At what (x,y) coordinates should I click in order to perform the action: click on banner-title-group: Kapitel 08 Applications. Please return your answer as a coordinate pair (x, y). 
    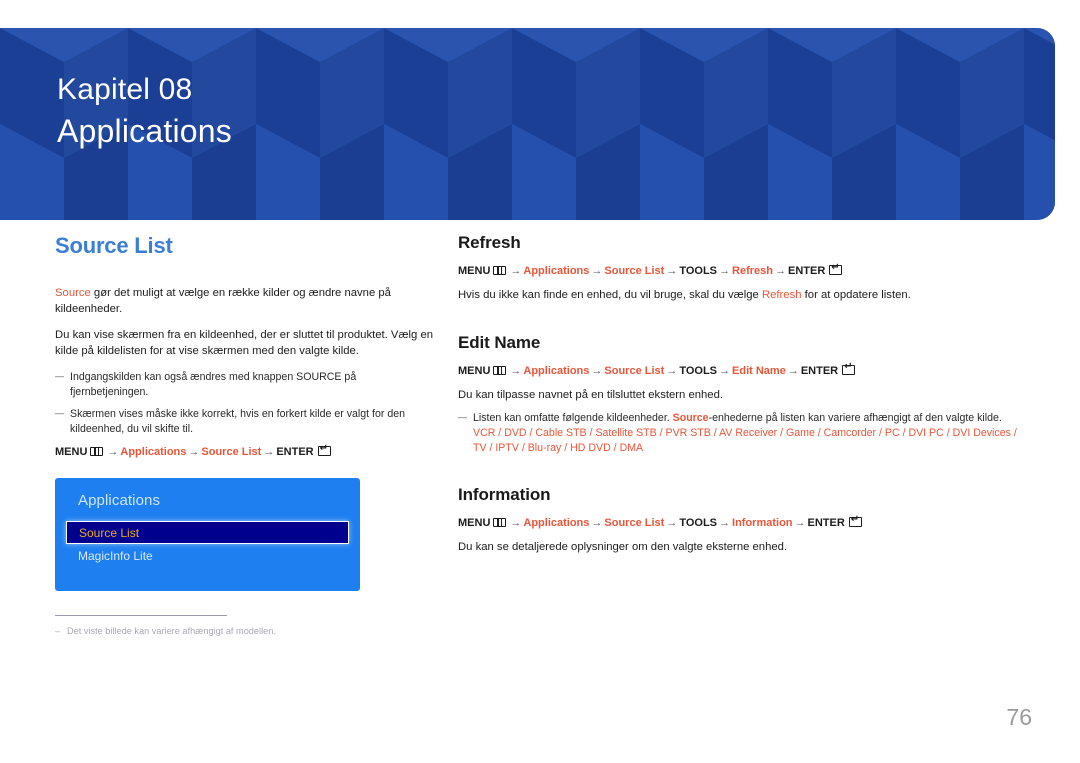
    Looking at the image, I should click on (144, 111).